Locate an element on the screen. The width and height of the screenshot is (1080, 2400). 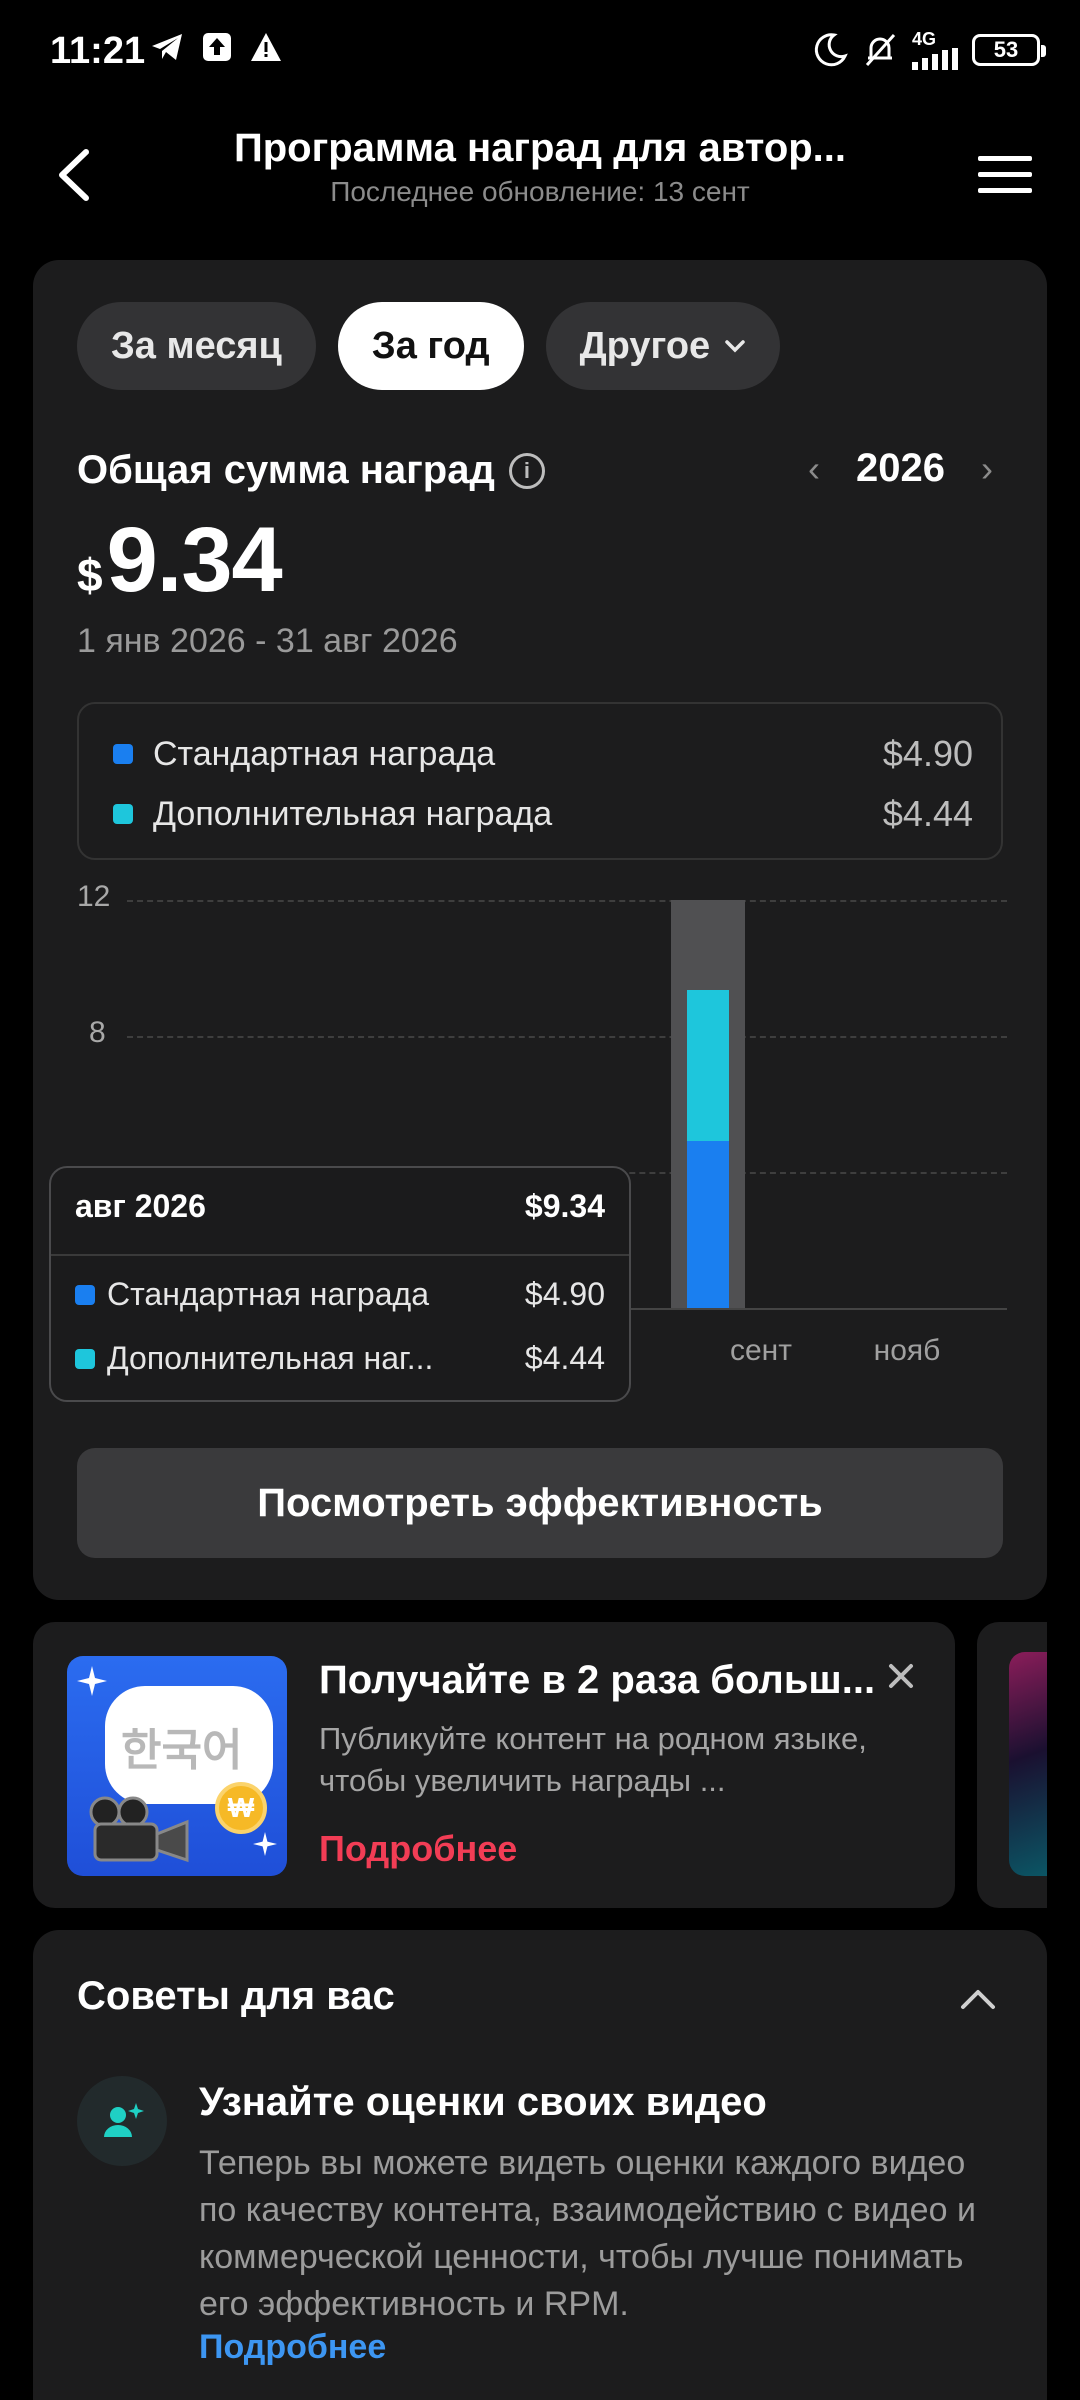
view-performance-button: Посмотреть эффективность is located at coordinates (540, 1503).